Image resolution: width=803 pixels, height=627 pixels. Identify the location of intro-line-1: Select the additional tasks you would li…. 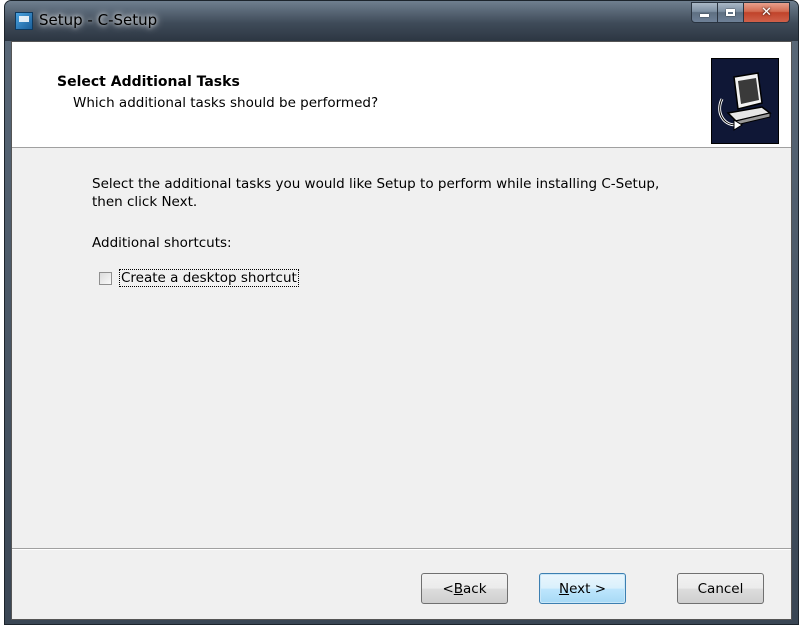
(376, 184).